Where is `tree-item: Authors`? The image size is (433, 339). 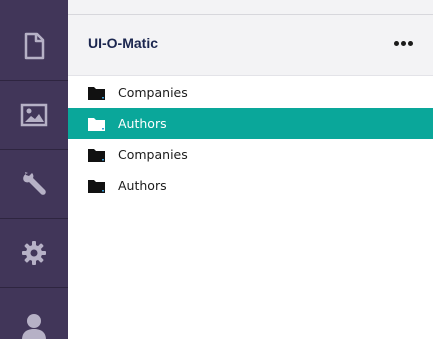
tree-item: Authors is located at coordinates (250, 185).